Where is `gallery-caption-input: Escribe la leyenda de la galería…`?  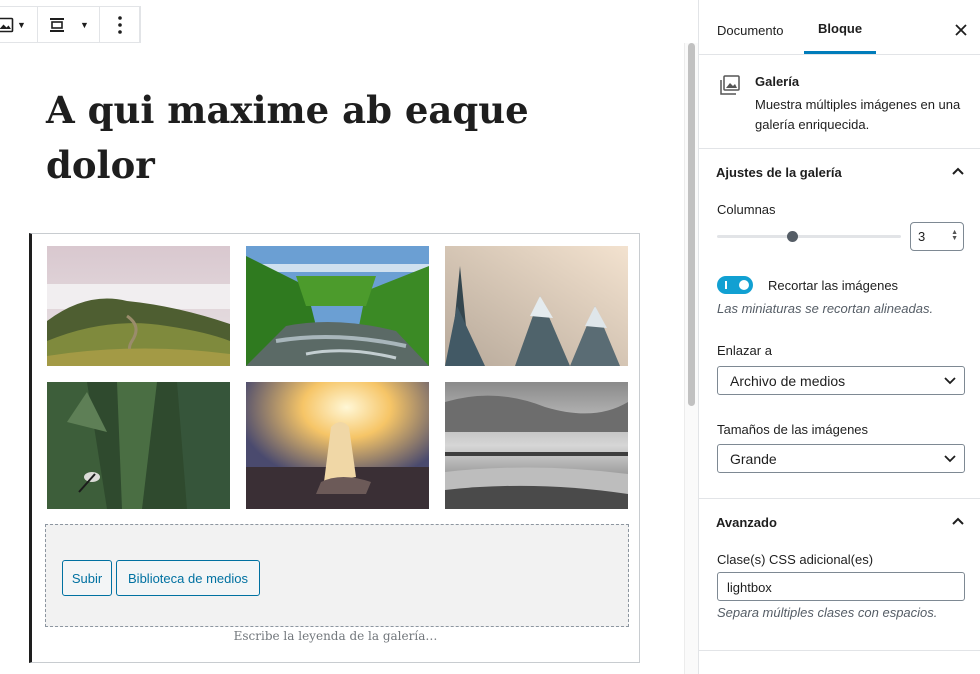 gallery-caption-input: Escribe la leyenda de la galería… is located at coordinates (335, 636).